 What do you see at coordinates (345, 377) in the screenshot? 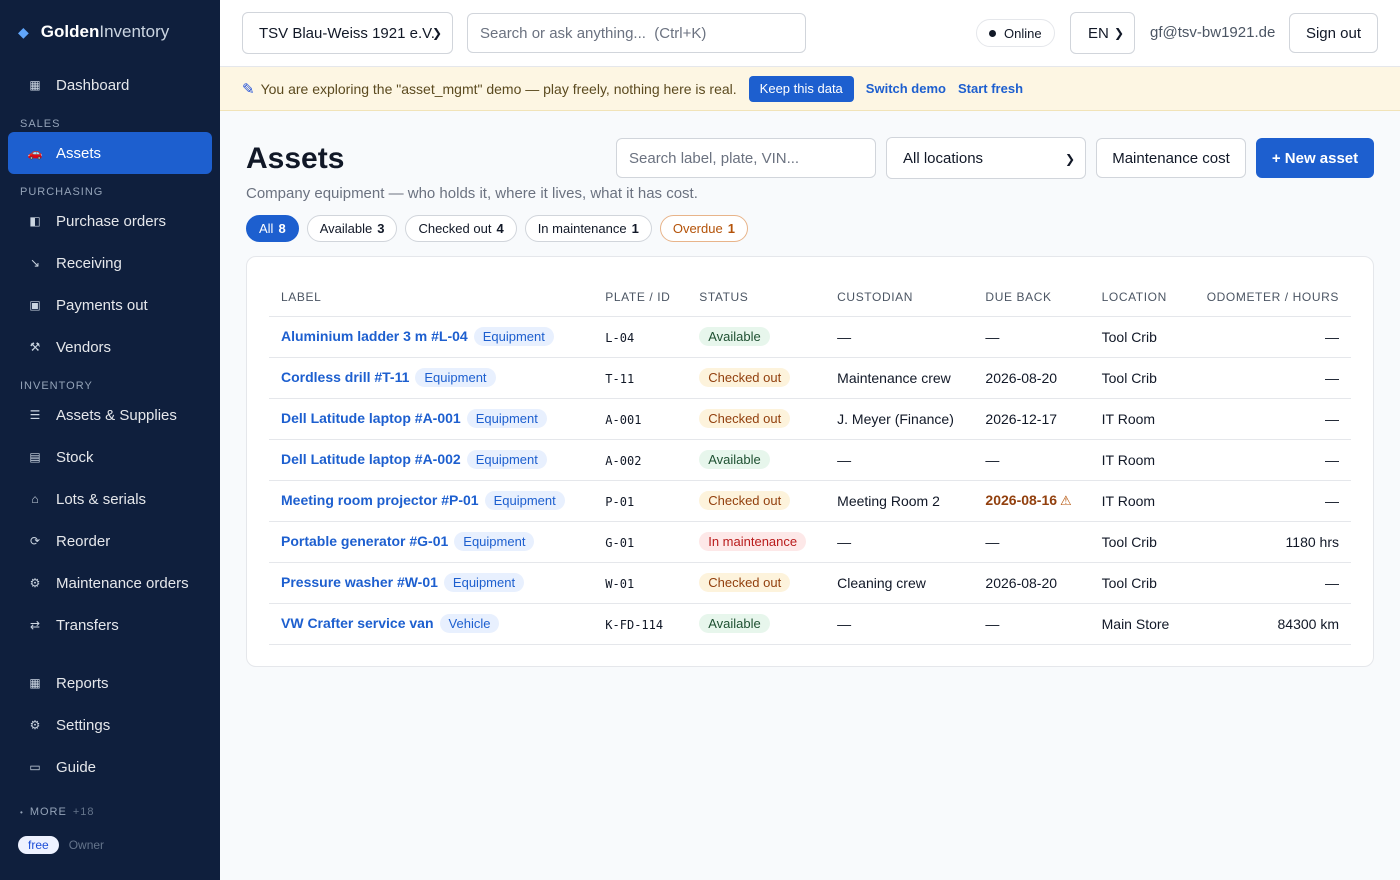
I see `asset-link: Cordless drill #T-11` at bounding box center [345, 377].